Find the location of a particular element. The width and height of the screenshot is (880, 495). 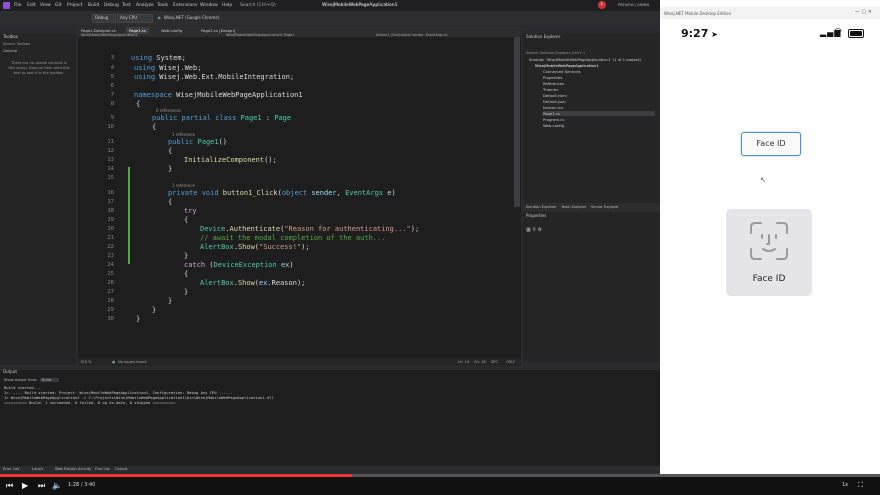

tab-find-list: Find List is located at coordinates (102, 469).